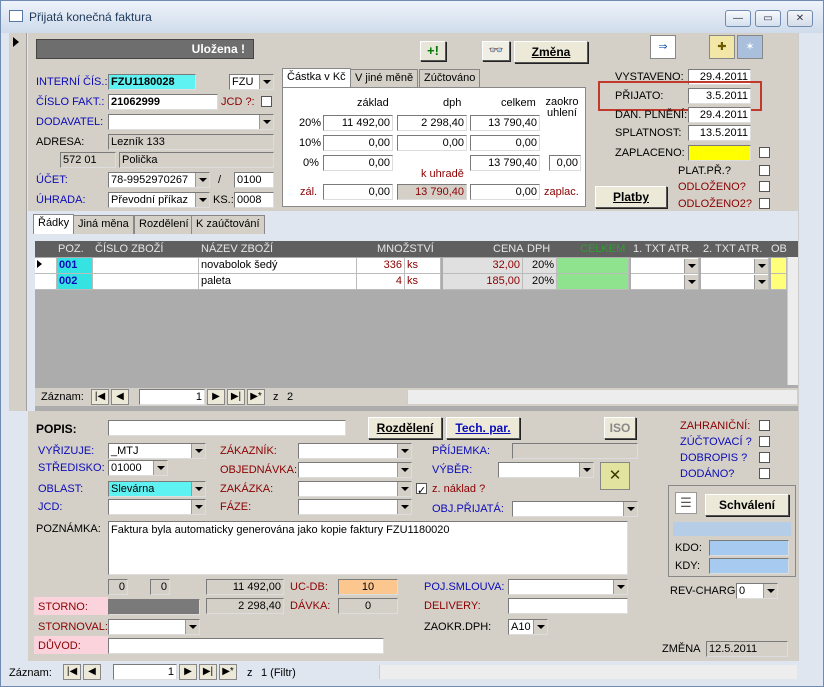 Image resolution: width=824 pixels, height=687 pixels. Describe the element at coordinates (804, 347) in the screenshot. I see `form-vscroll` at that location.